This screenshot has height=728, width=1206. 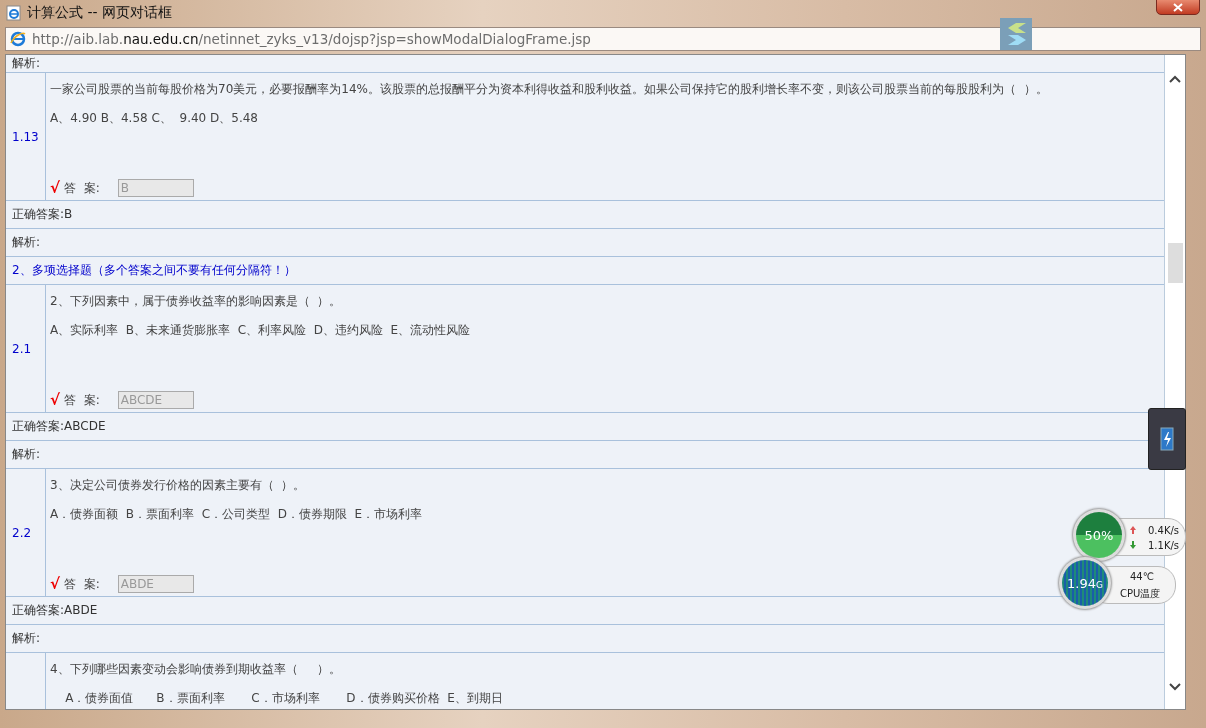 I want to click on scroll-up-icon, so click(x=1175, y=79).